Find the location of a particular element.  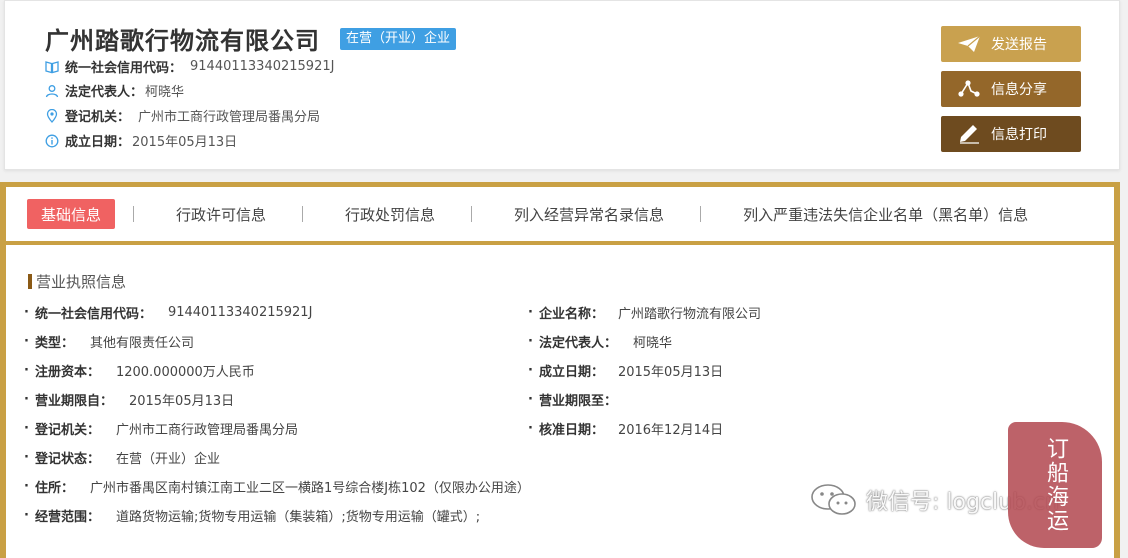

section-title-text: 营业执照信息 is located at coordinates (81, 282).